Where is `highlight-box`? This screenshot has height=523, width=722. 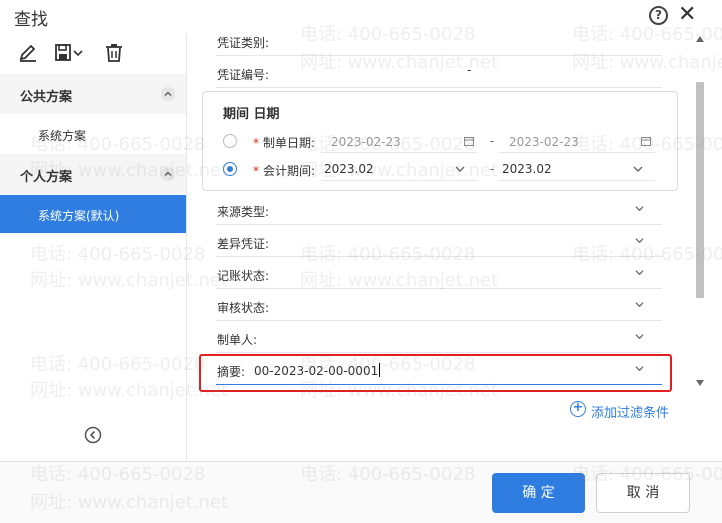
highlight-box is located at coordinates (435, 373).